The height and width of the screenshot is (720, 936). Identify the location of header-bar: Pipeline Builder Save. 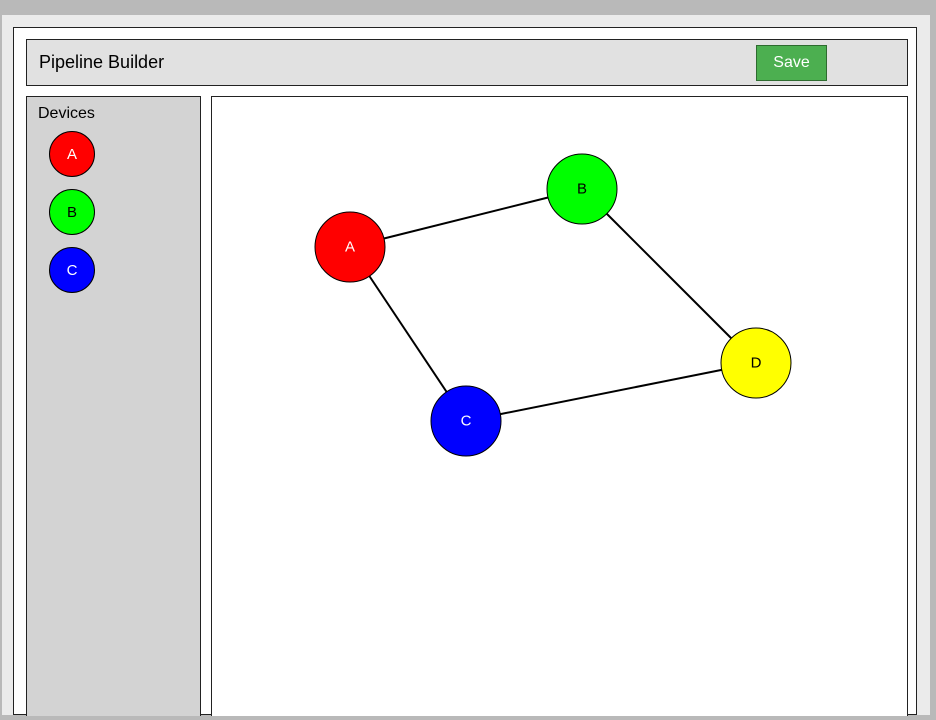
(467, 62).